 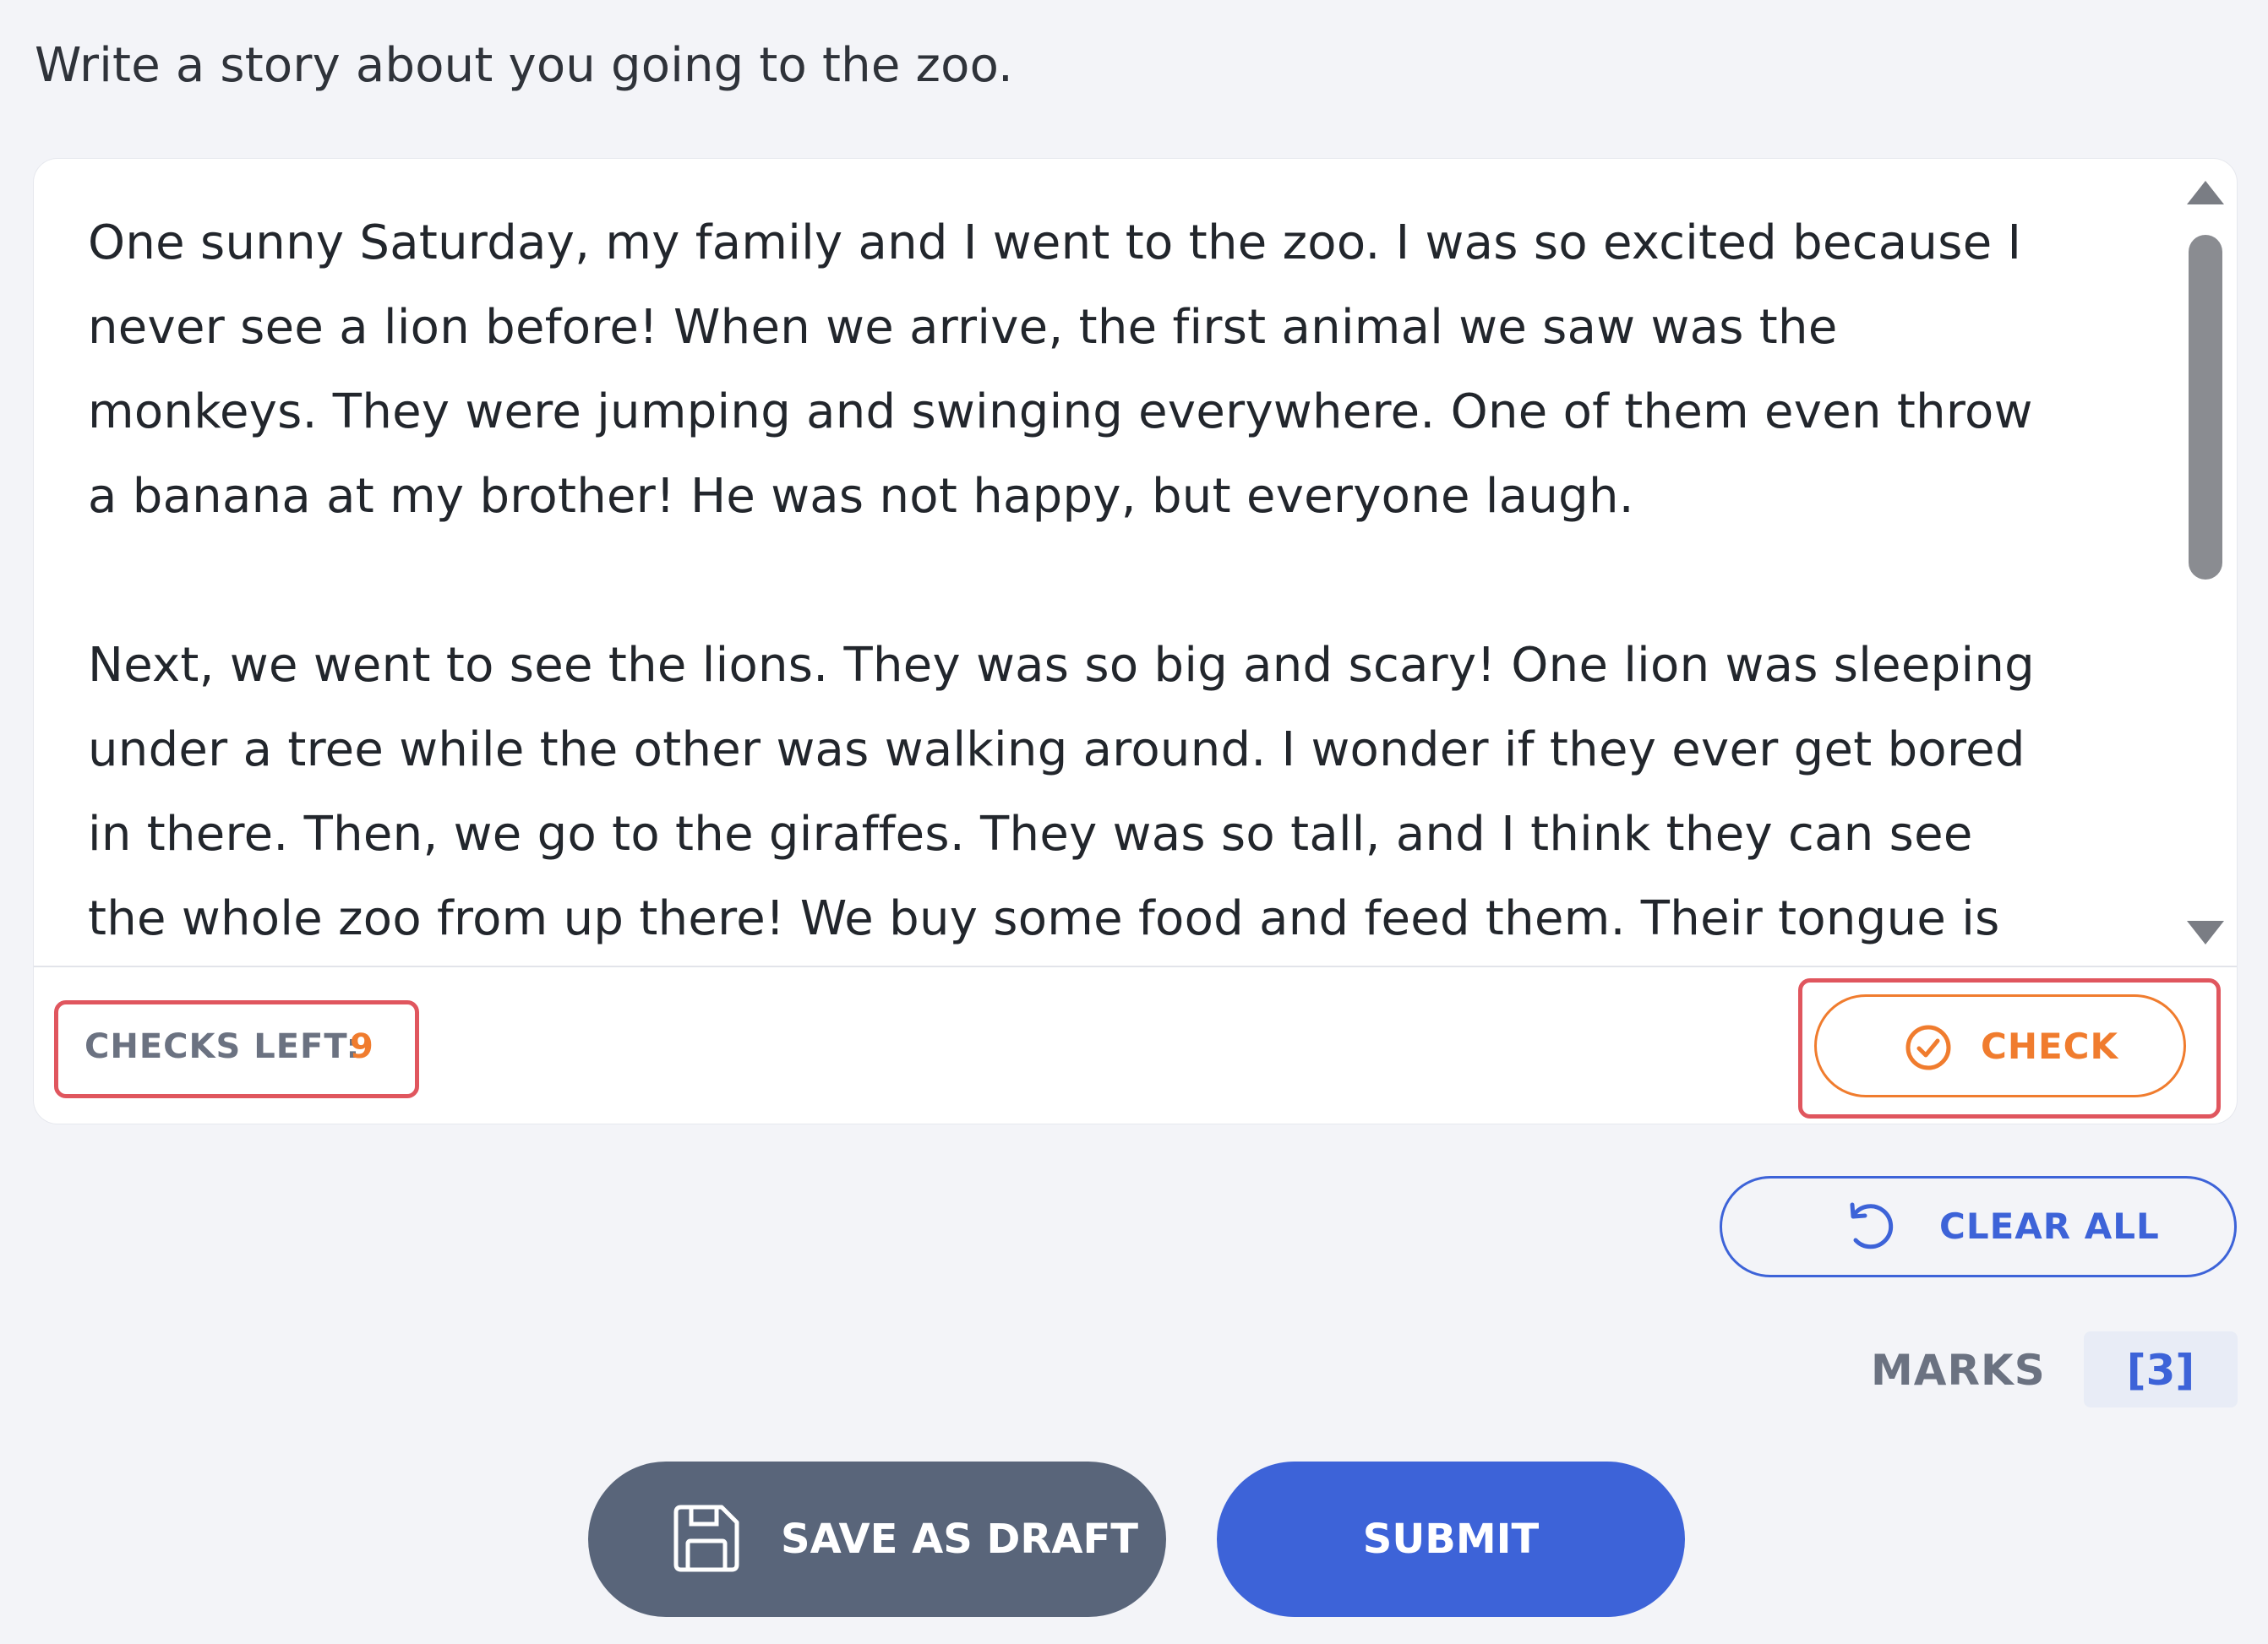 What do you see at coordinates (706, 1538) in the screenshot?
I see `save-floppy-icon` at bounding box center [706, 1538].